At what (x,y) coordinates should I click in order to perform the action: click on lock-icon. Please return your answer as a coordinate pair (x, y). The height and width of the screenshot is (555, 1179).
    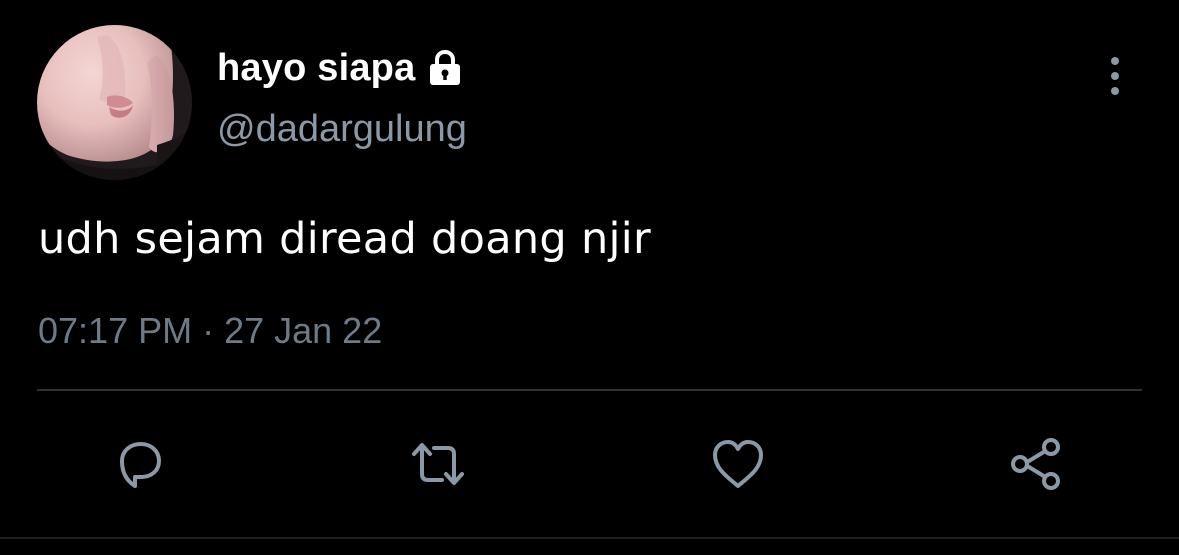
    Looking at the image, I should click on (445, 68).